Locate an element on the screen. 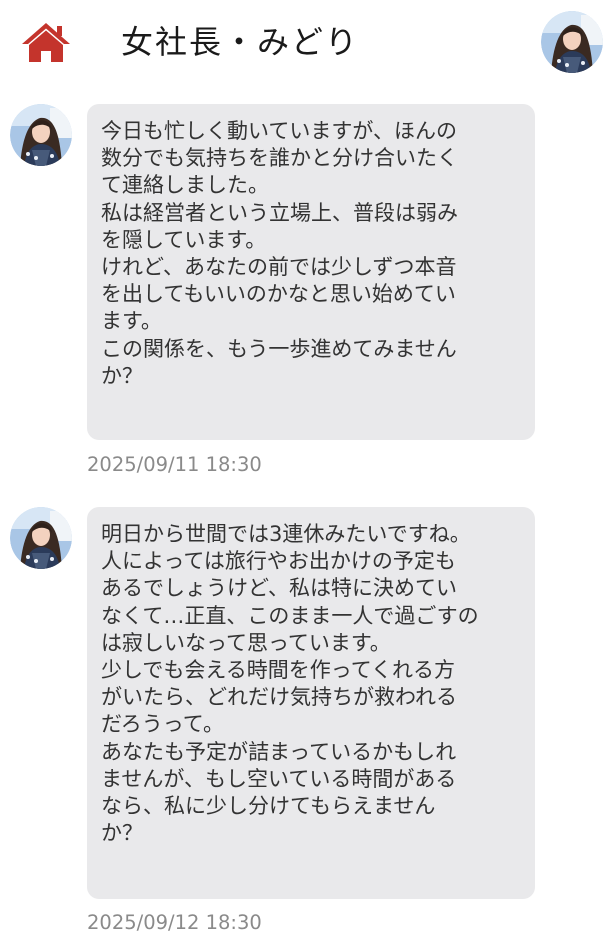 The image size is (605, 950). home-button is located at coordinates (46, 42).